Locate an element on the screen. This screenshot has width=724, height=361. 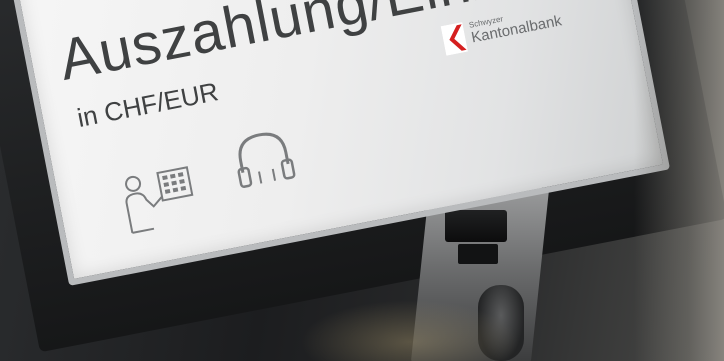
bottom-glow is located at coordinates (410, 330).